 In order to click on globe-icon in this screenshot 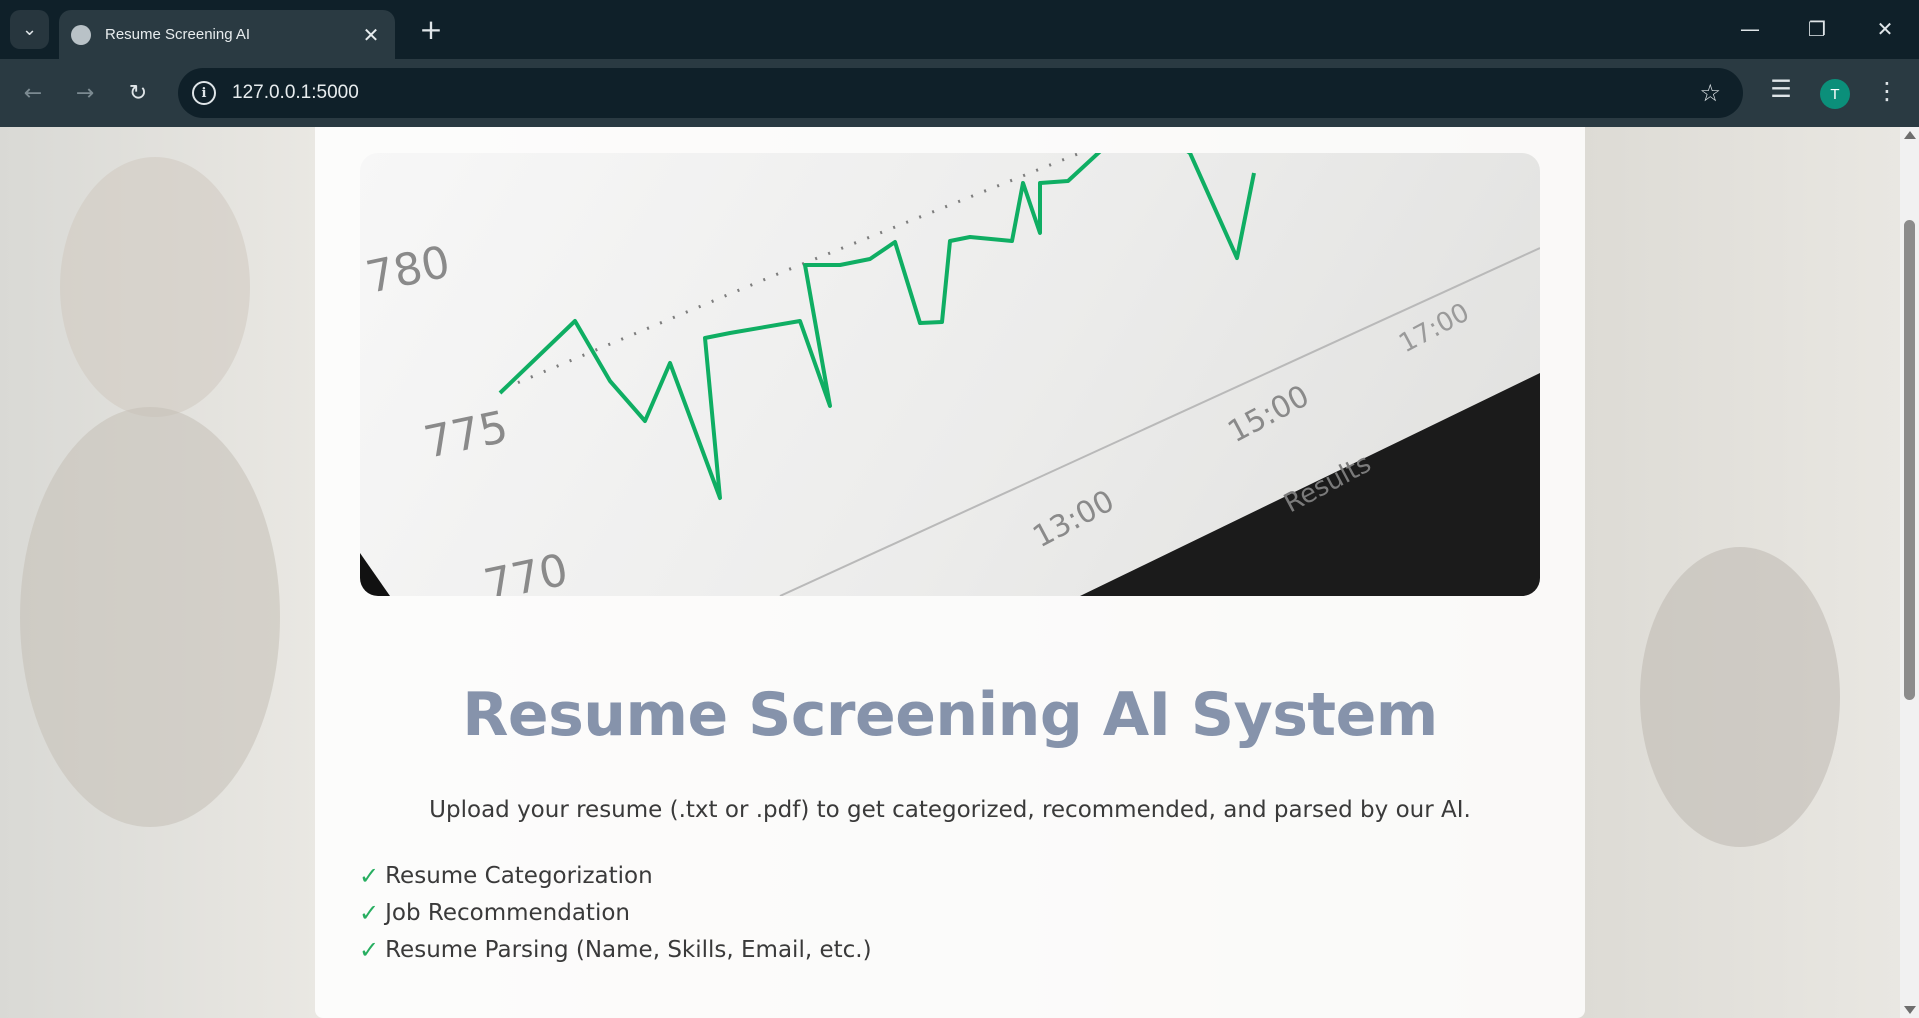, I will do `click(81, 34)`.